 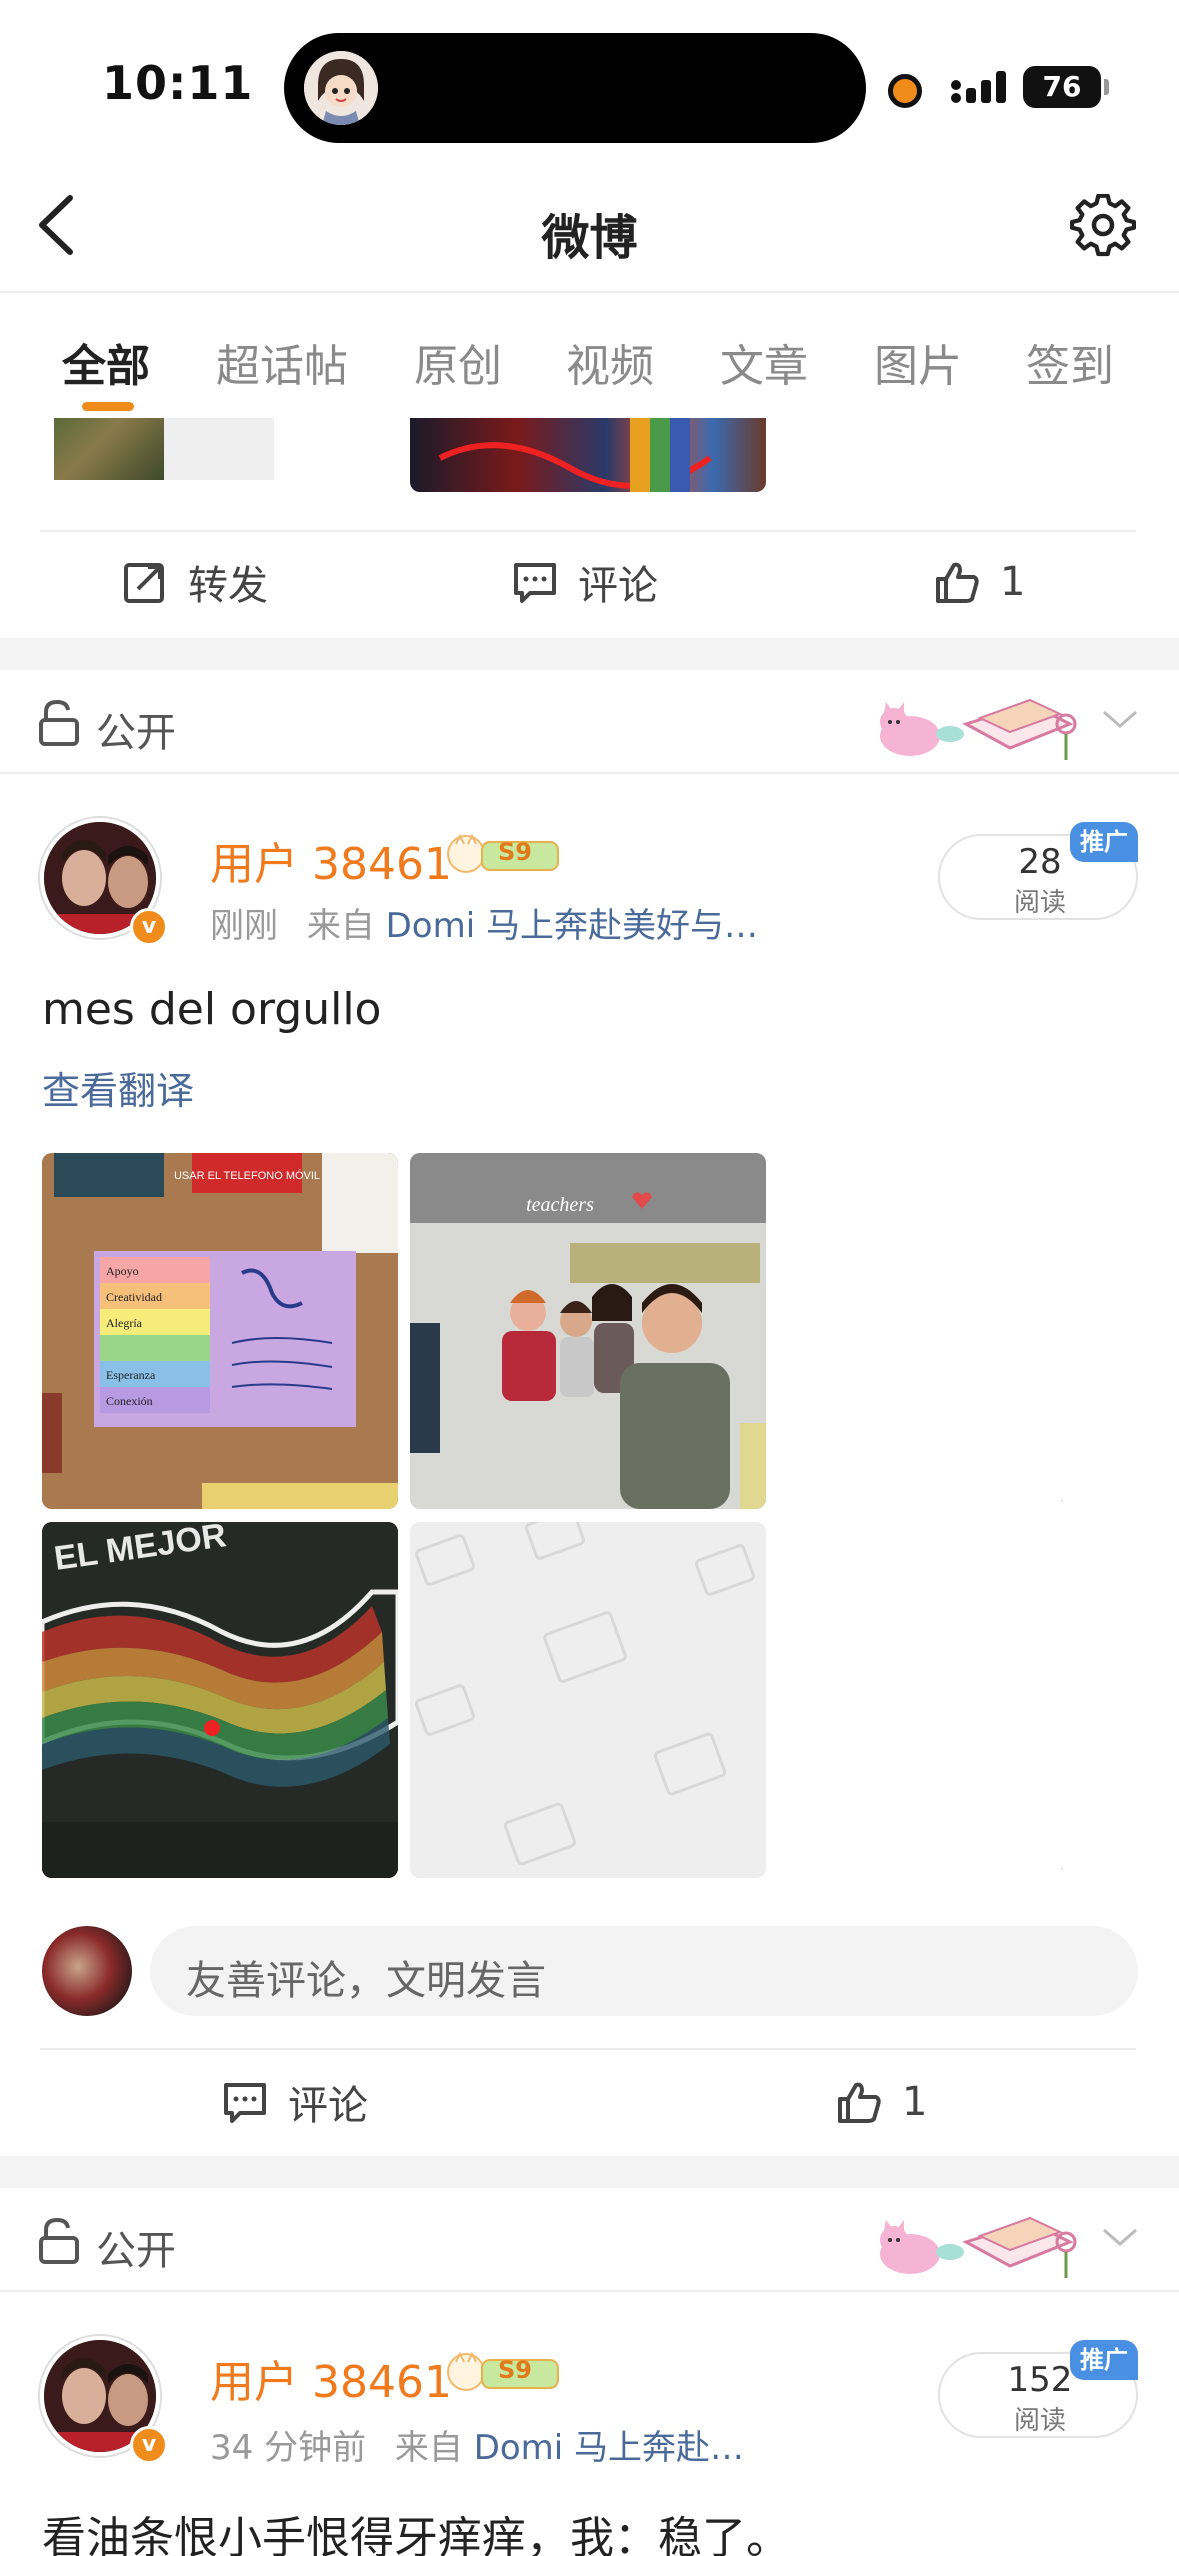 What do you see at coordinates (588, 455) in the screenshot?
I see `prev-post-image` at bounding box center [588, 455].